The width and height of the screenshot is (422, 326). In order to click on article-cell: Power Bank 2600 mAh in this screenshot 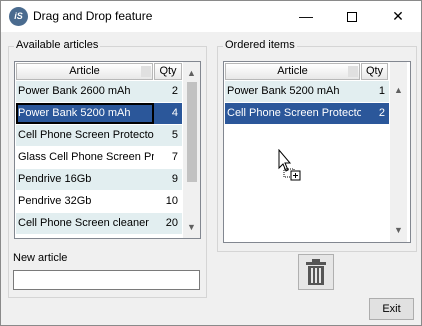, I will do `click(74, 91)`.